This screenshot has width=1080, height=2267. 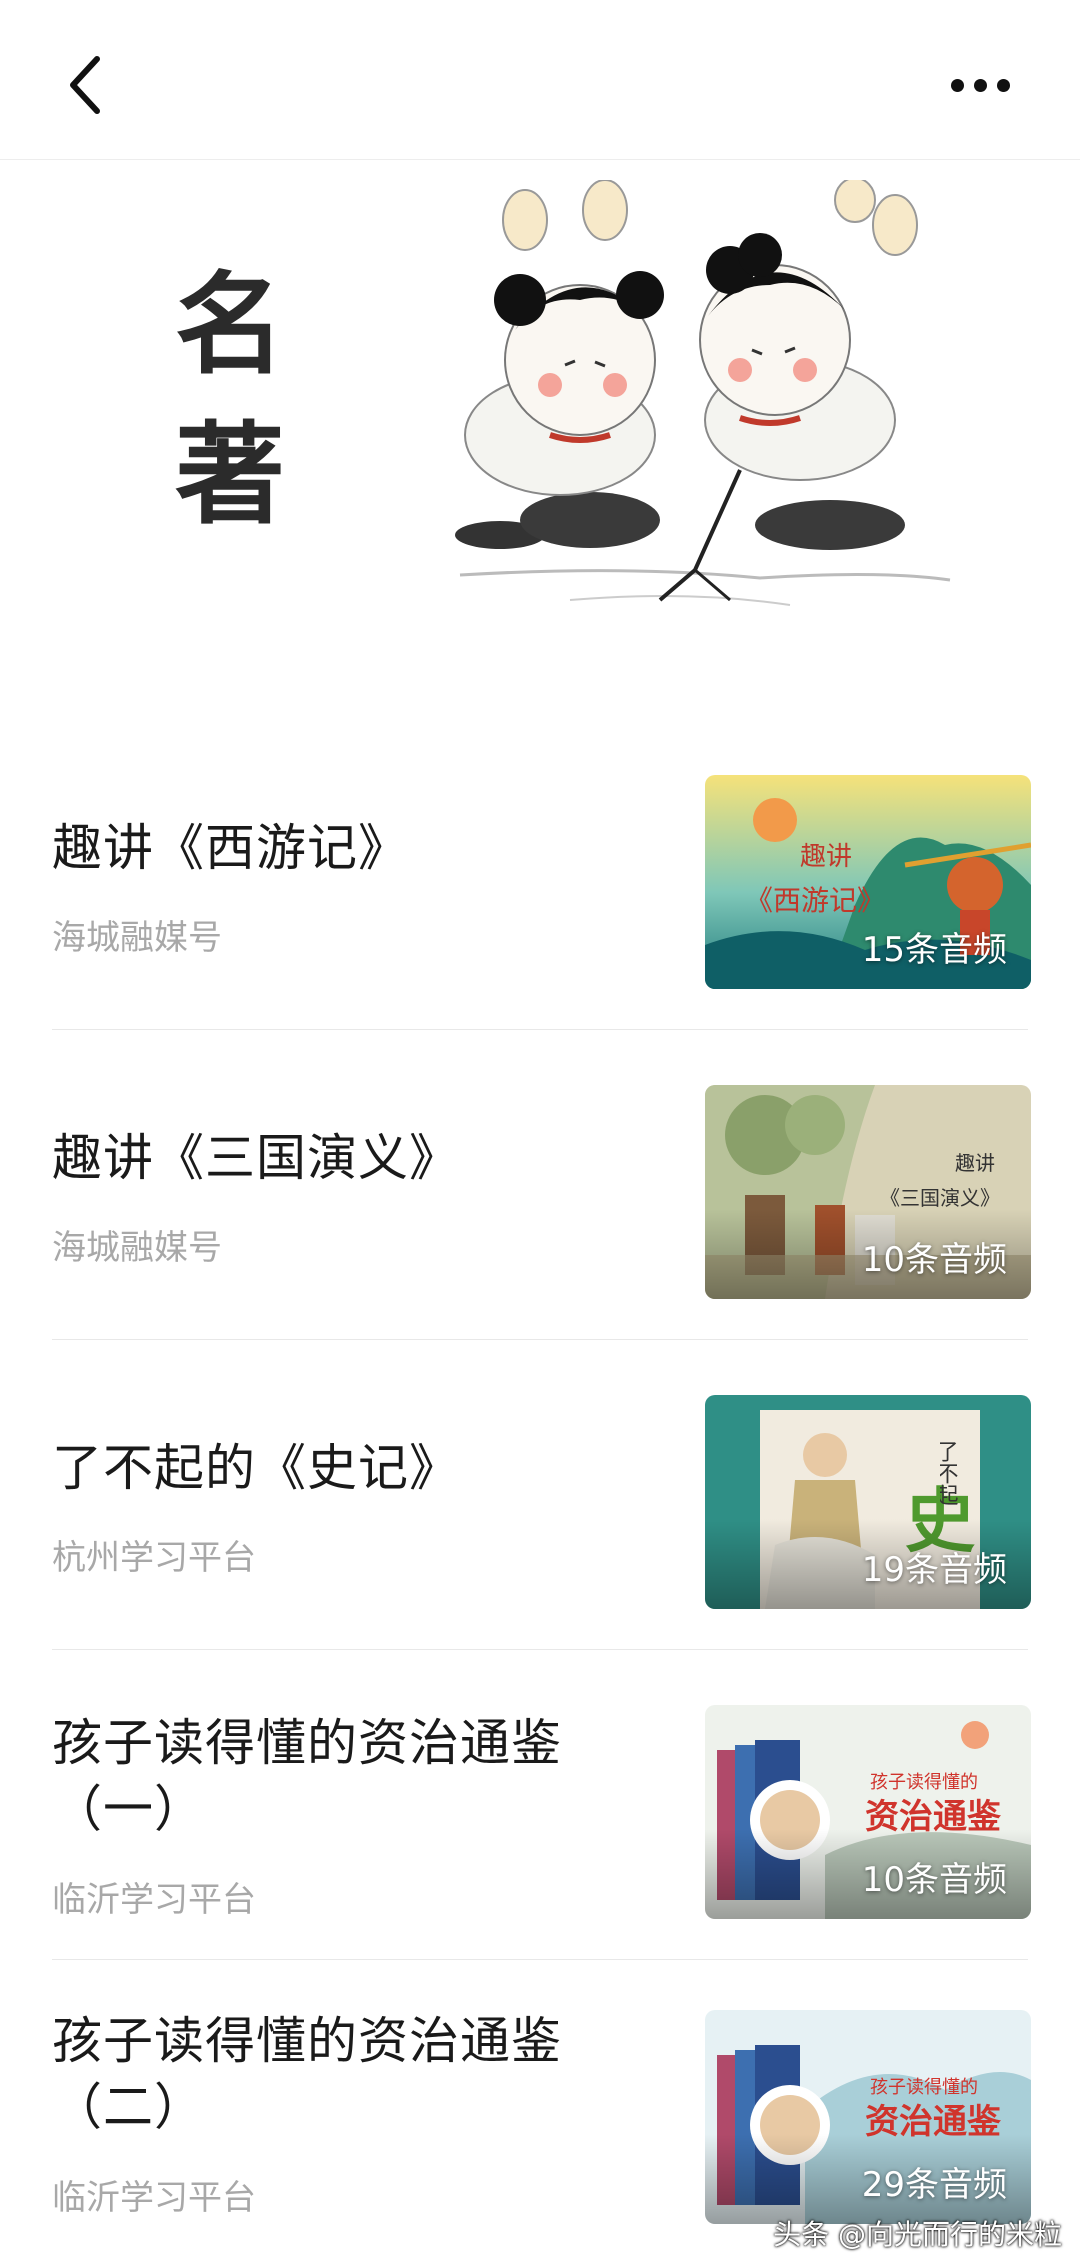 What do you see at coordinates (940, 1198) in the screenshot?
I see `thumb-text-b: 《三国演义》` at bounding box center [940, 1198].